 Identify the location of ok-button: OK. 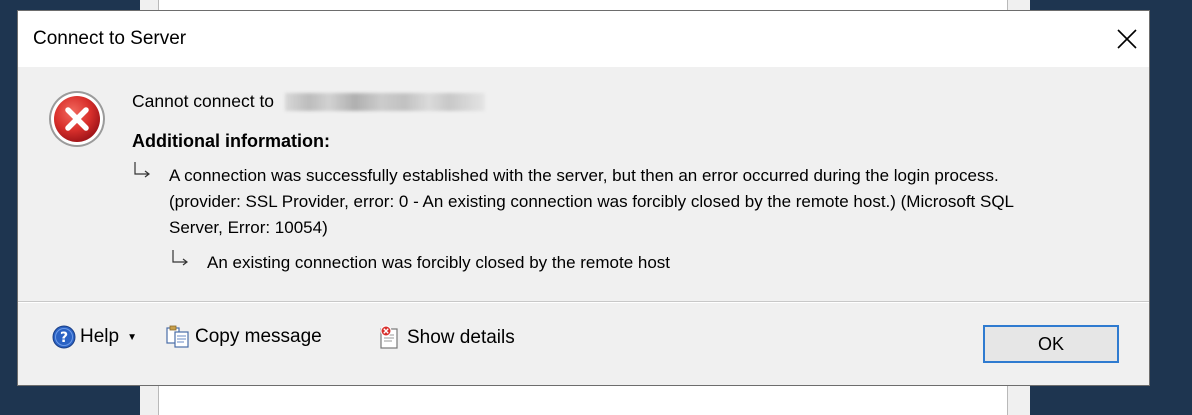
(1051, 344).